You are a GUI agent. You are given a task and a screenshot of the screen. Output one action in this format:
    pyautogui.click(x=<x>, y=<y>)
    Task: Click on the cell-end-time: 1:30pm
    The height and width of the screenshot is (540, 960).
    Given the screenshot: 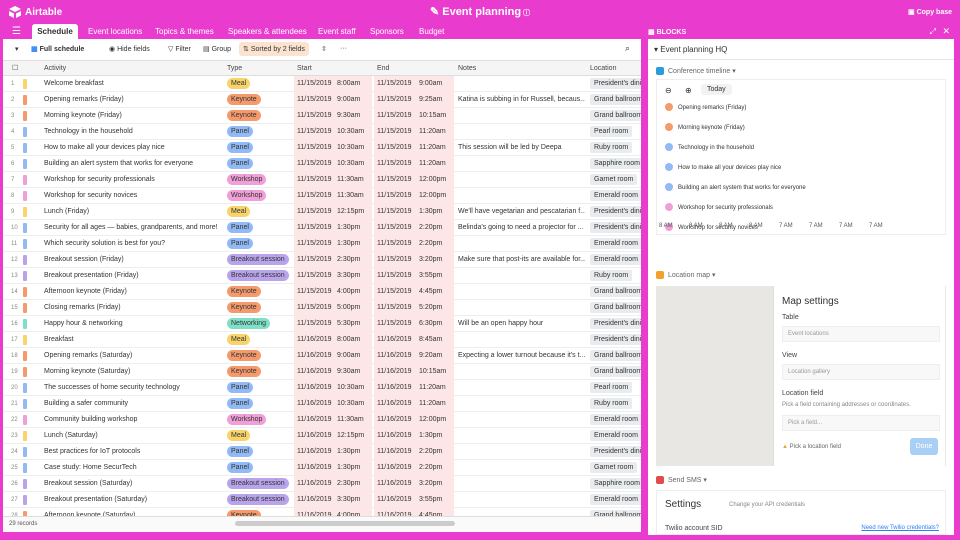 What is the action you would take?
    pyautogui.click(x=435, y=436)
    